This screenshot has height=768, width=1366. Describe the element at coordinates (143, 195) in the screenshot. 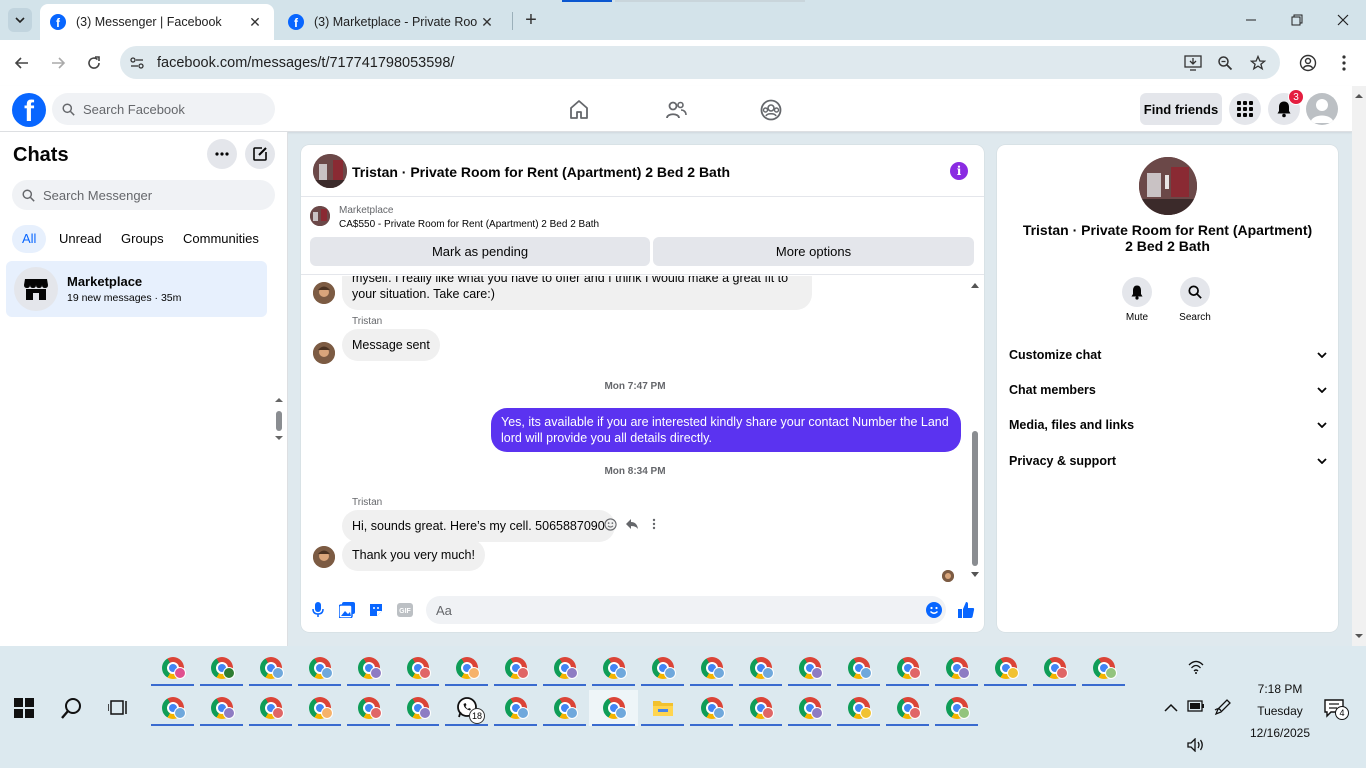

I see `messenger-search-input: Search Messenger` at that location.